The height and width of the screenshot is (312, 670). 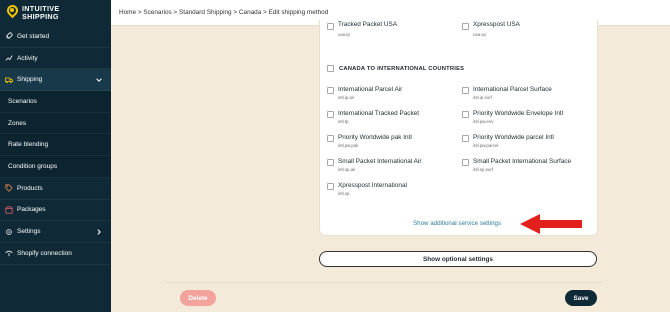 I want to click on chevron-down-icon, so click(x=99, y=80).